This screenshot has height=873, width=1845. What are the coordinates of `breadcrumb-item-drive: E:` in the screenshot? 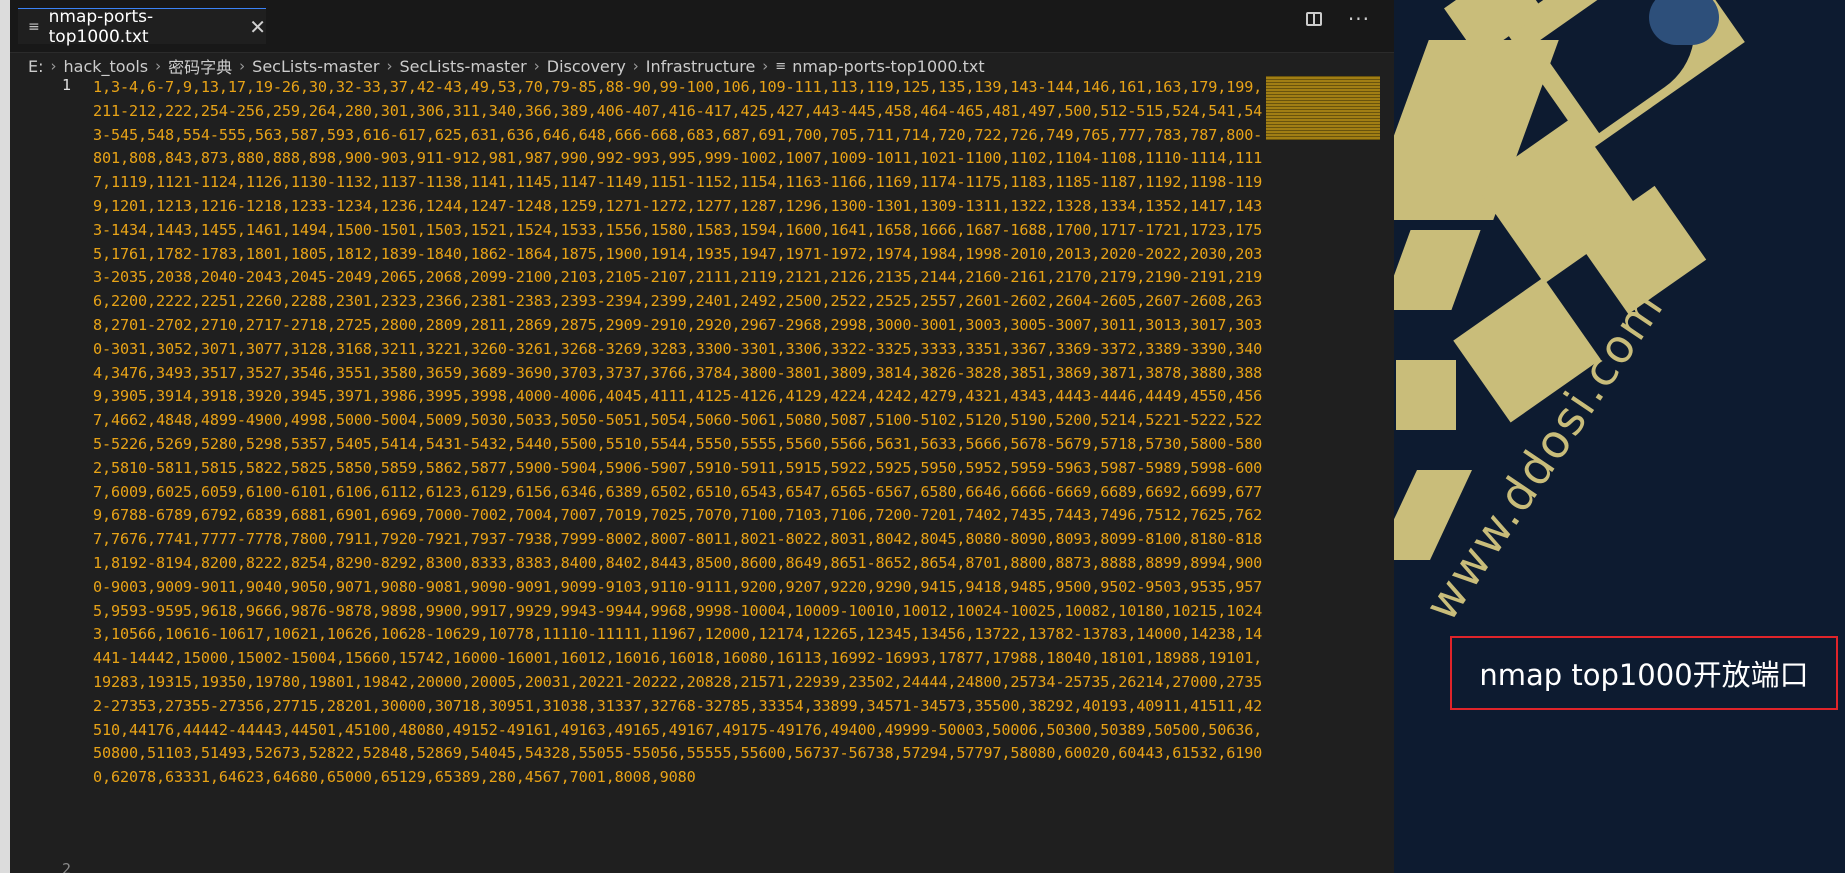 It's located at (36, 66).